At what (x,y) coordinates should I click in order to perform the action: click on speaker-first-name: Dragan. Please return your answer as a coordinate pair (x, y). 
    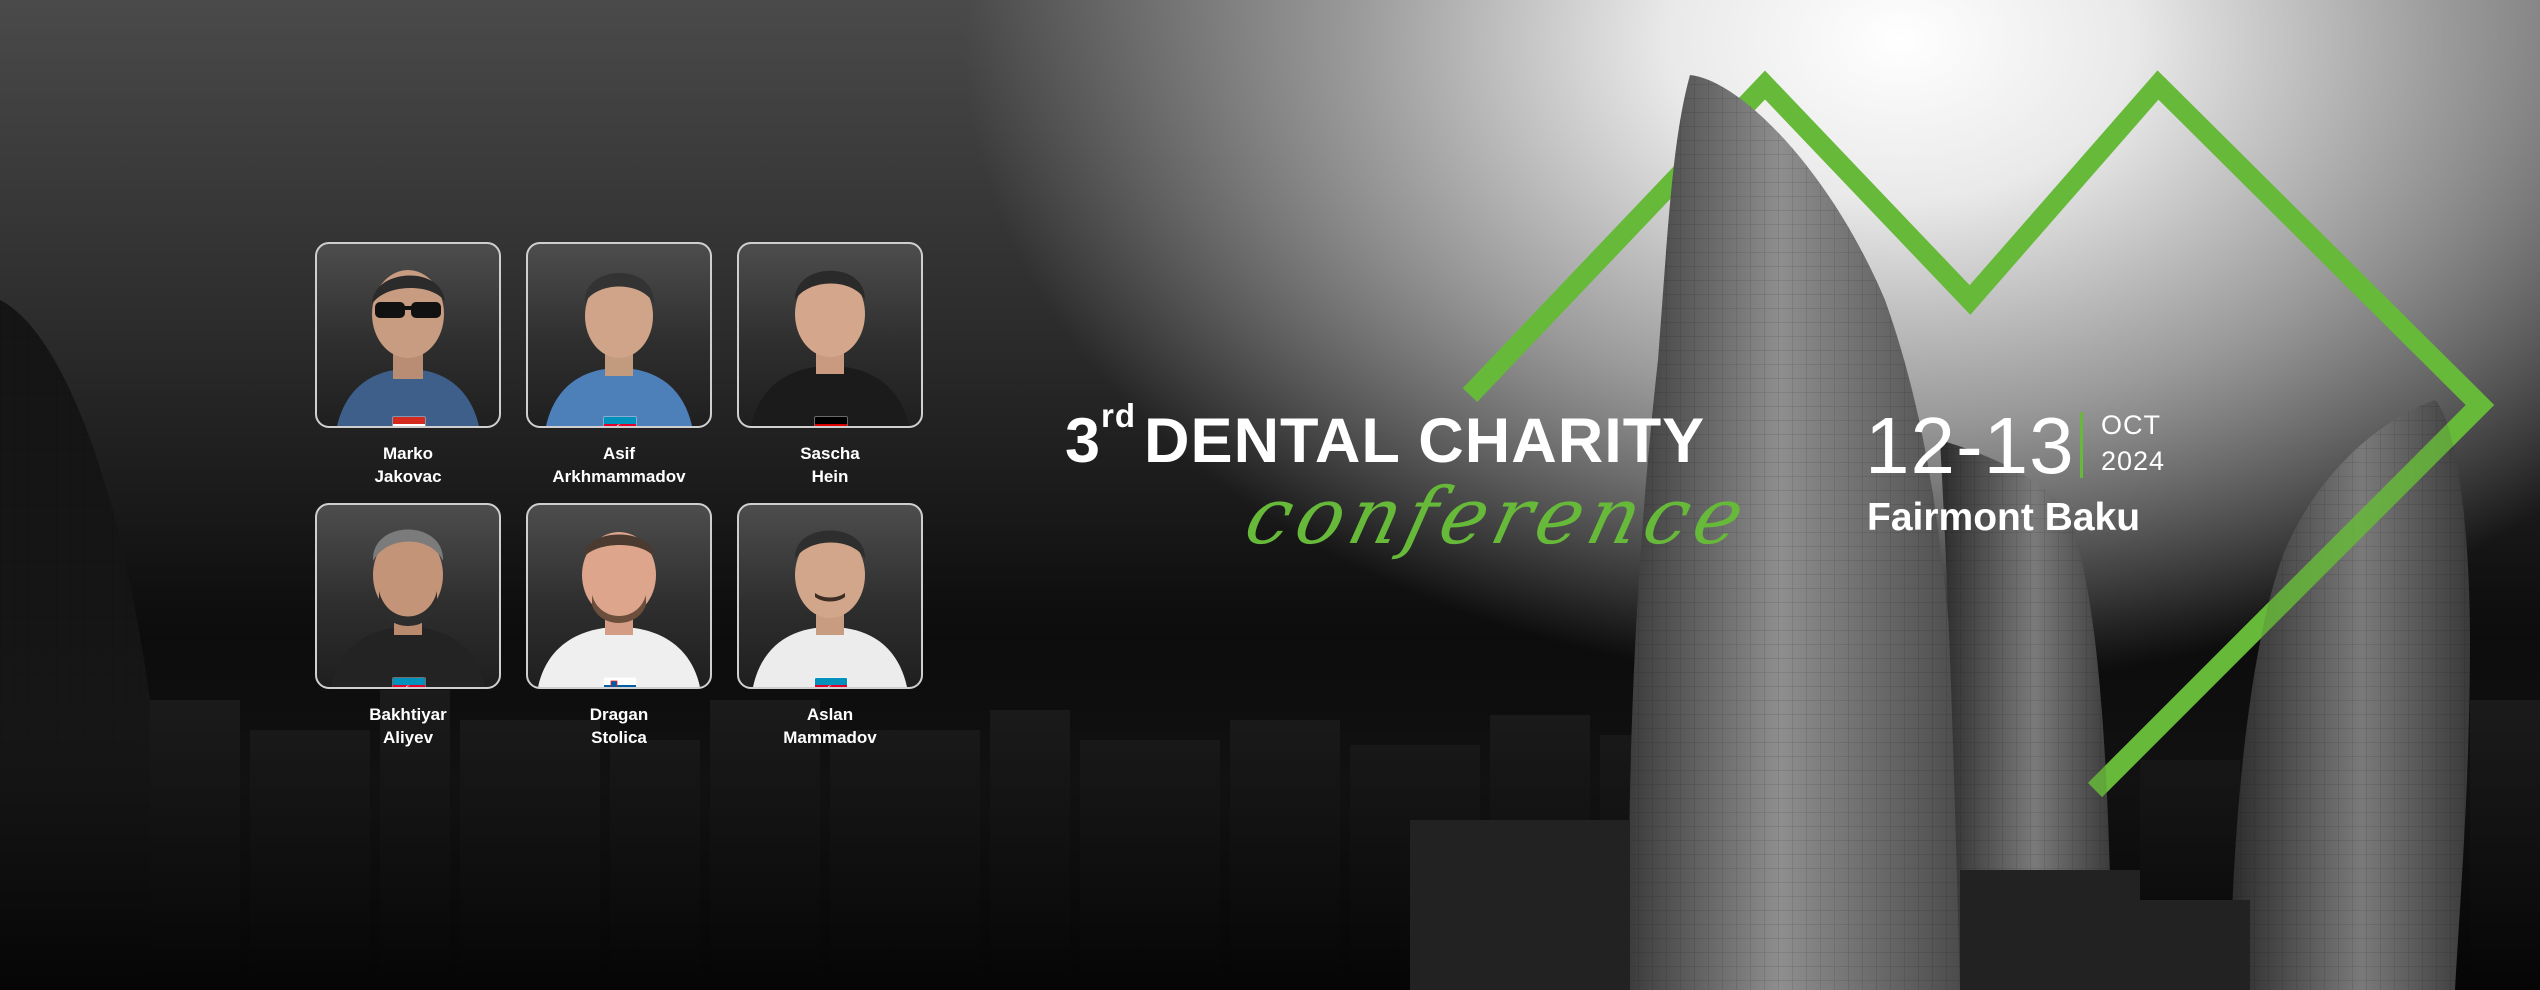
    Looking at the image, I should click on (619, 714).